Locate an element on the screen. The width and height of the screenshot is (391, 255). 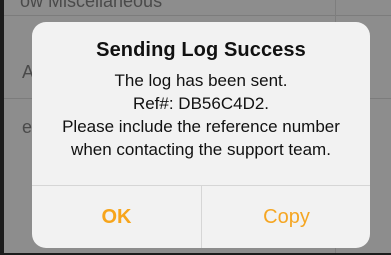
window-frame-edge is located at coordinates (2, 127).